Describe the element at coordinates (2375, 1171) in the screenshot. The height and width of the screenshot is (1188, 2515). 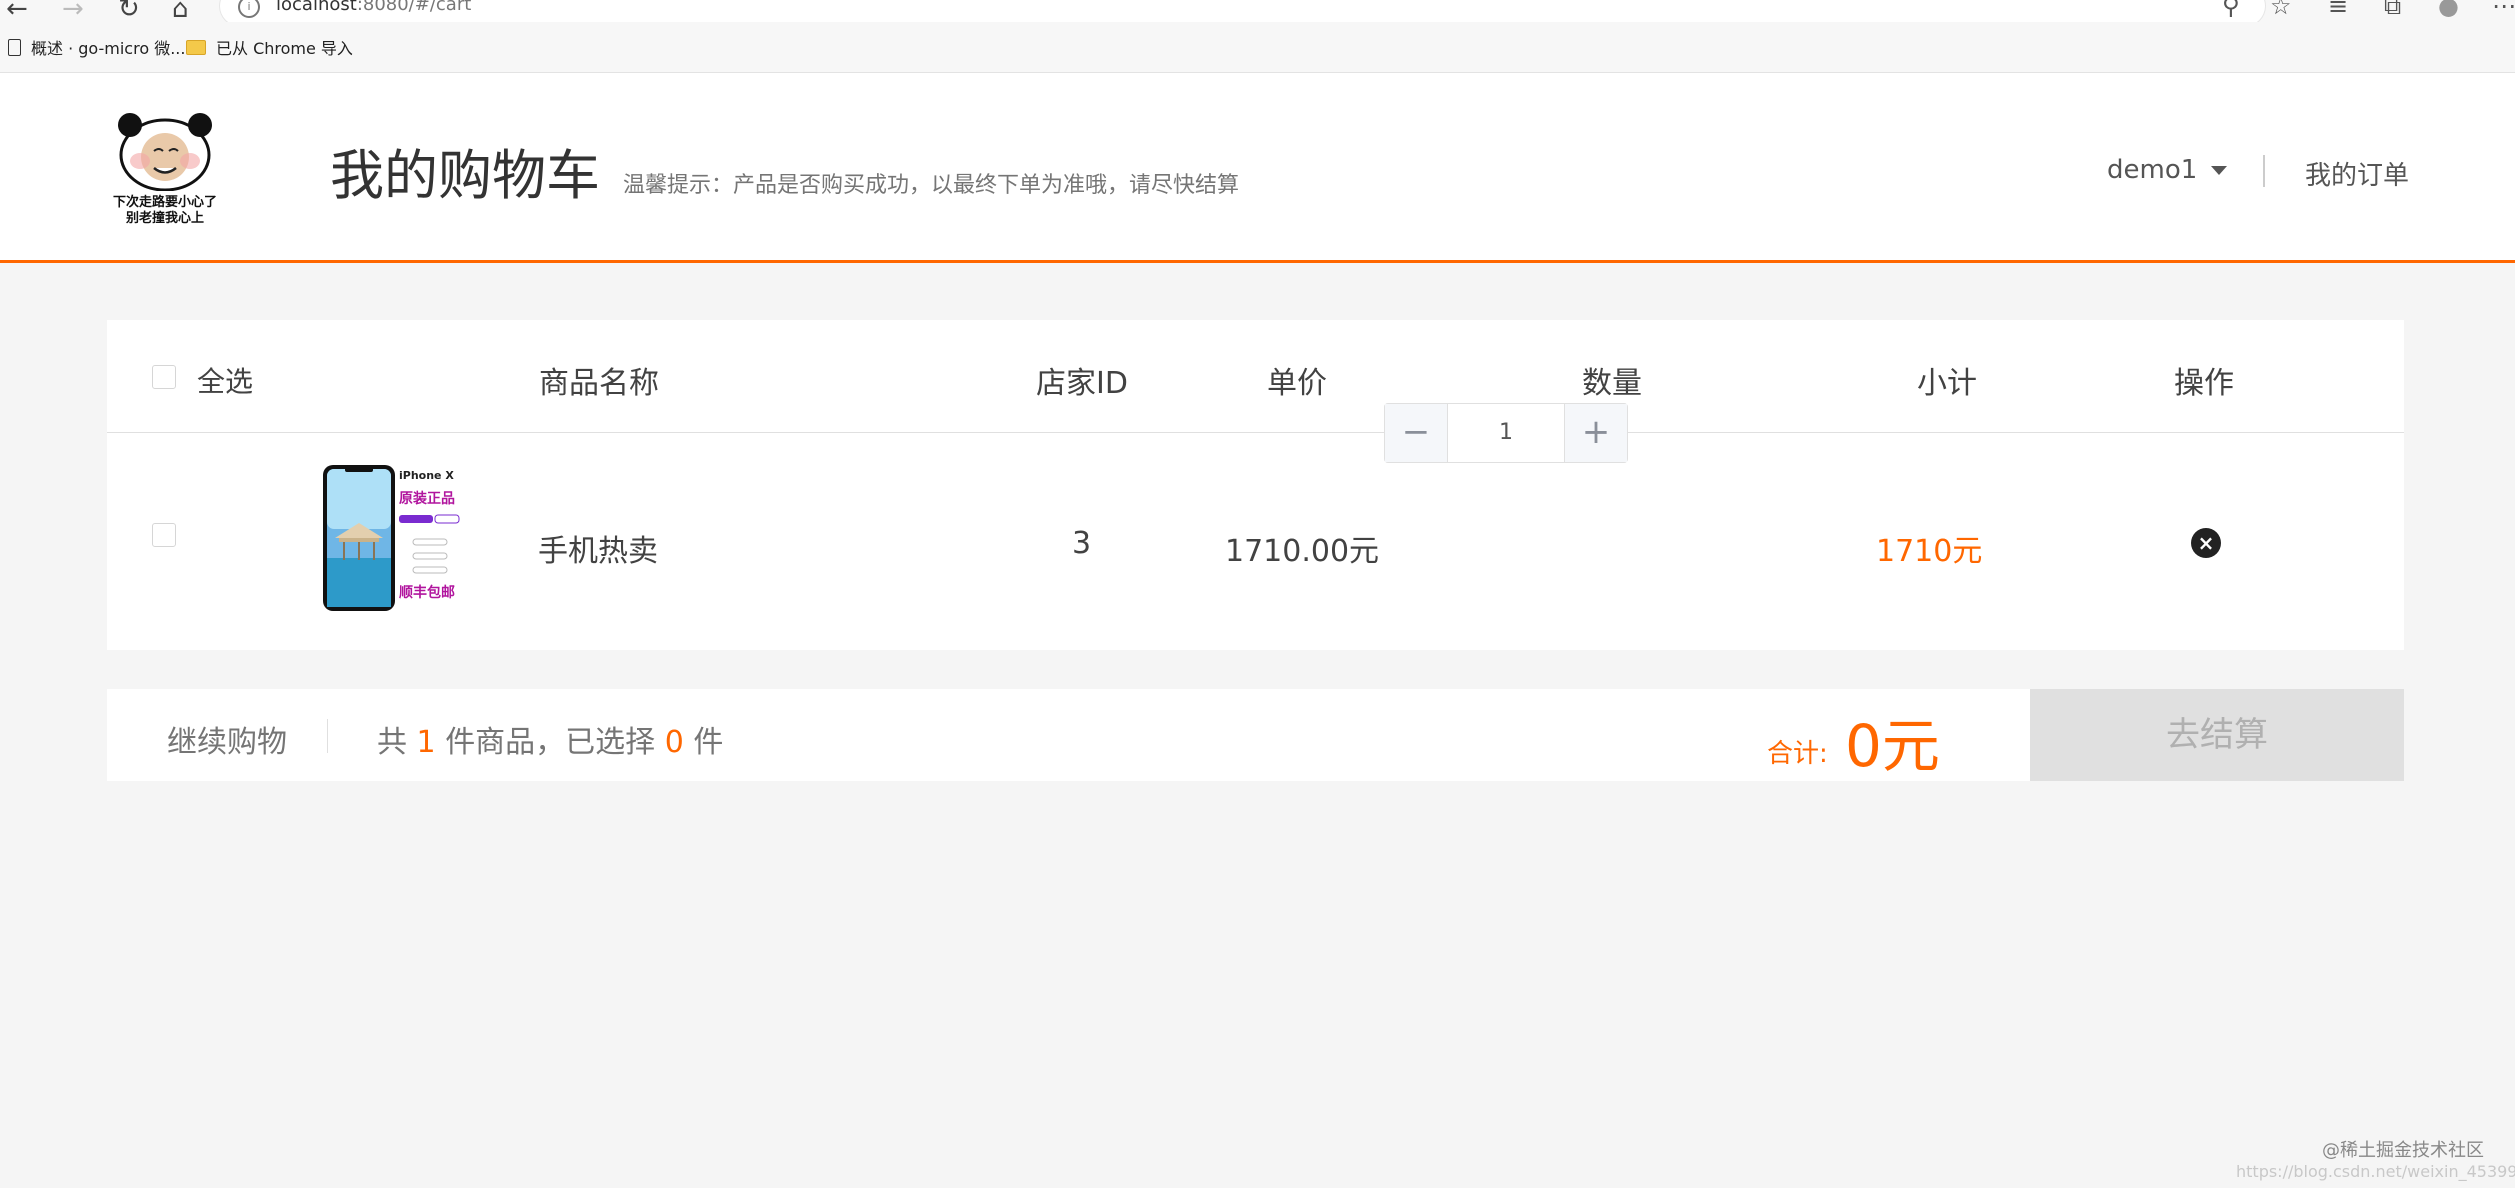
I see `watermark-url: https://blog.csdn.net/weixin_45399523` at that location.